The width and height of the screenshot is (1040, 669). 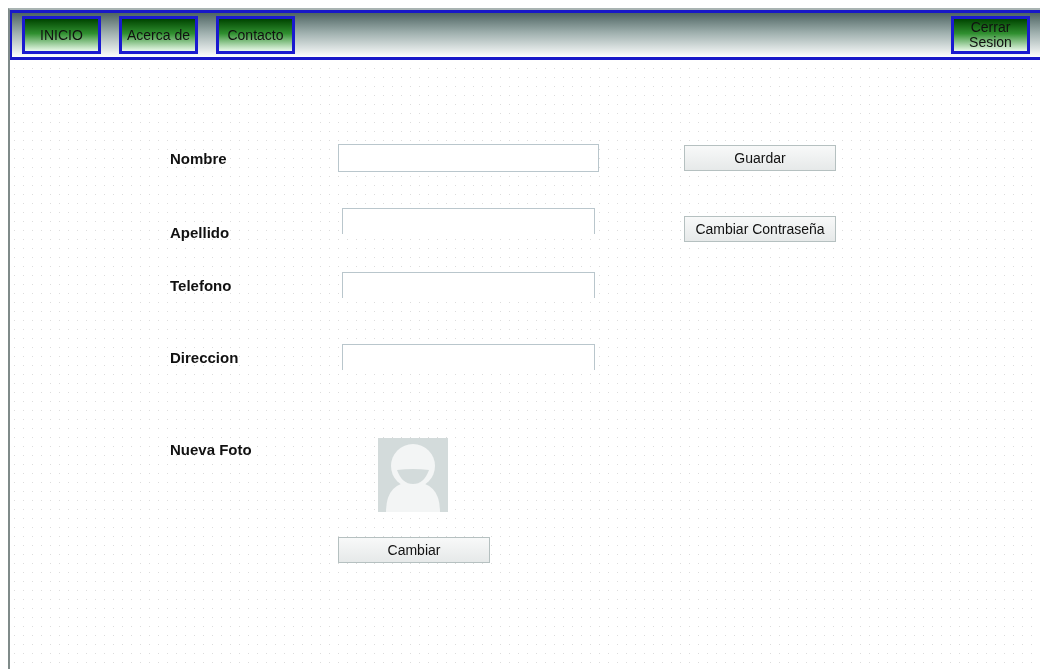 What do you see at coordinates (760, 158) in the screenshot?
I see `action-button: Guardar` at bounding box center [760, 158].